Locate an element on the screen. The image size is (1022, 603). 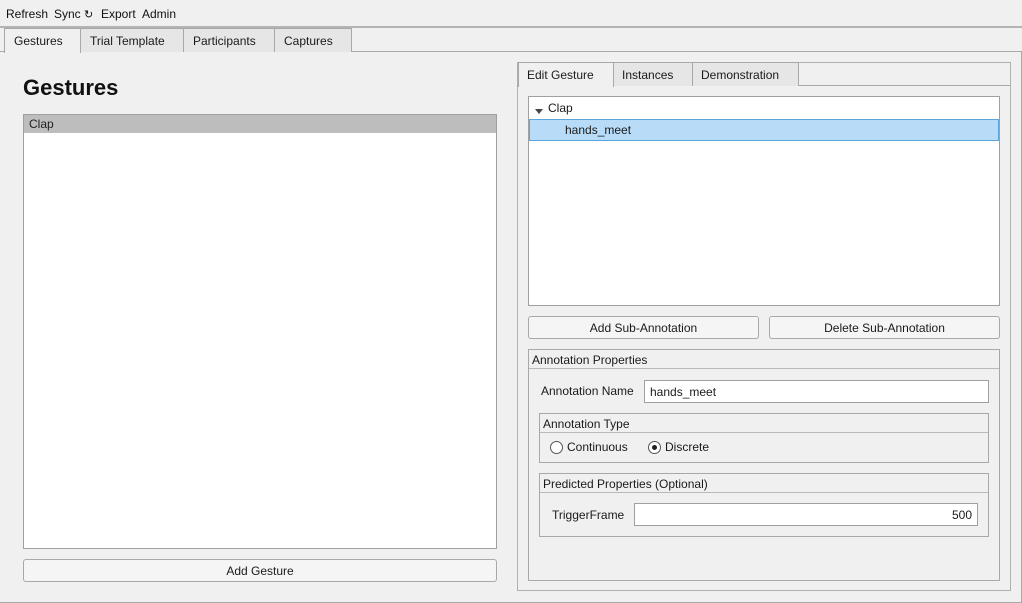
discrete-label: Discrete is located at coordinates (687, 447).